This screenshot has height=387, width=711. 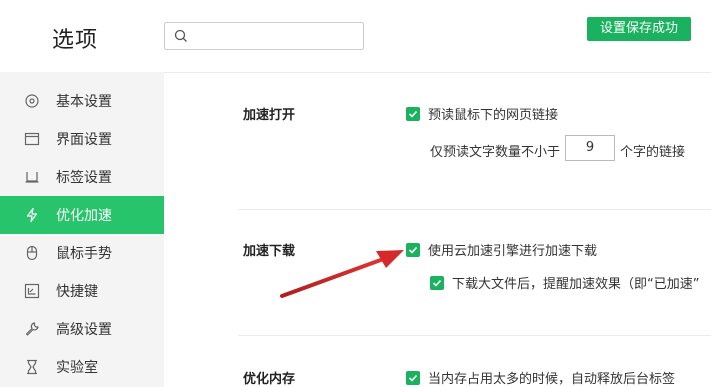 I want to click on sidebar-item-advanced: 高级设置, so click(x=82, y=329).